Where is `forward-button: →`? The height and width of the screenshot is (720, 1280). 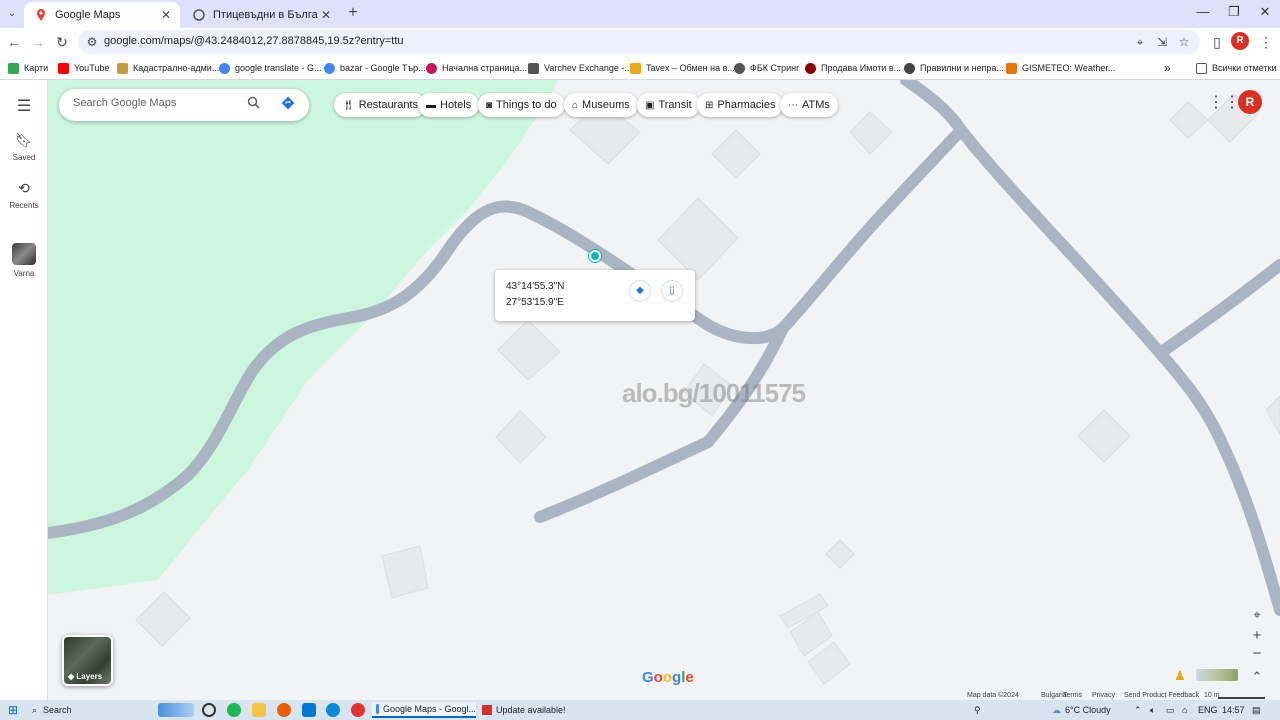
forward-button: → is located at coordinates (38, 42).